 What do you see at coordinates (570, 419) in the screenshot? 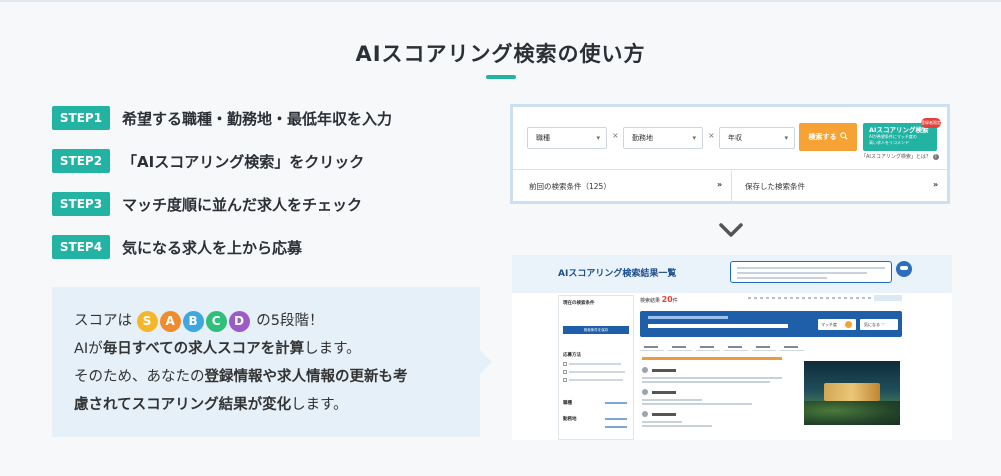
I see `workplace-label: 勤務地` at bounding box center [570, 419].